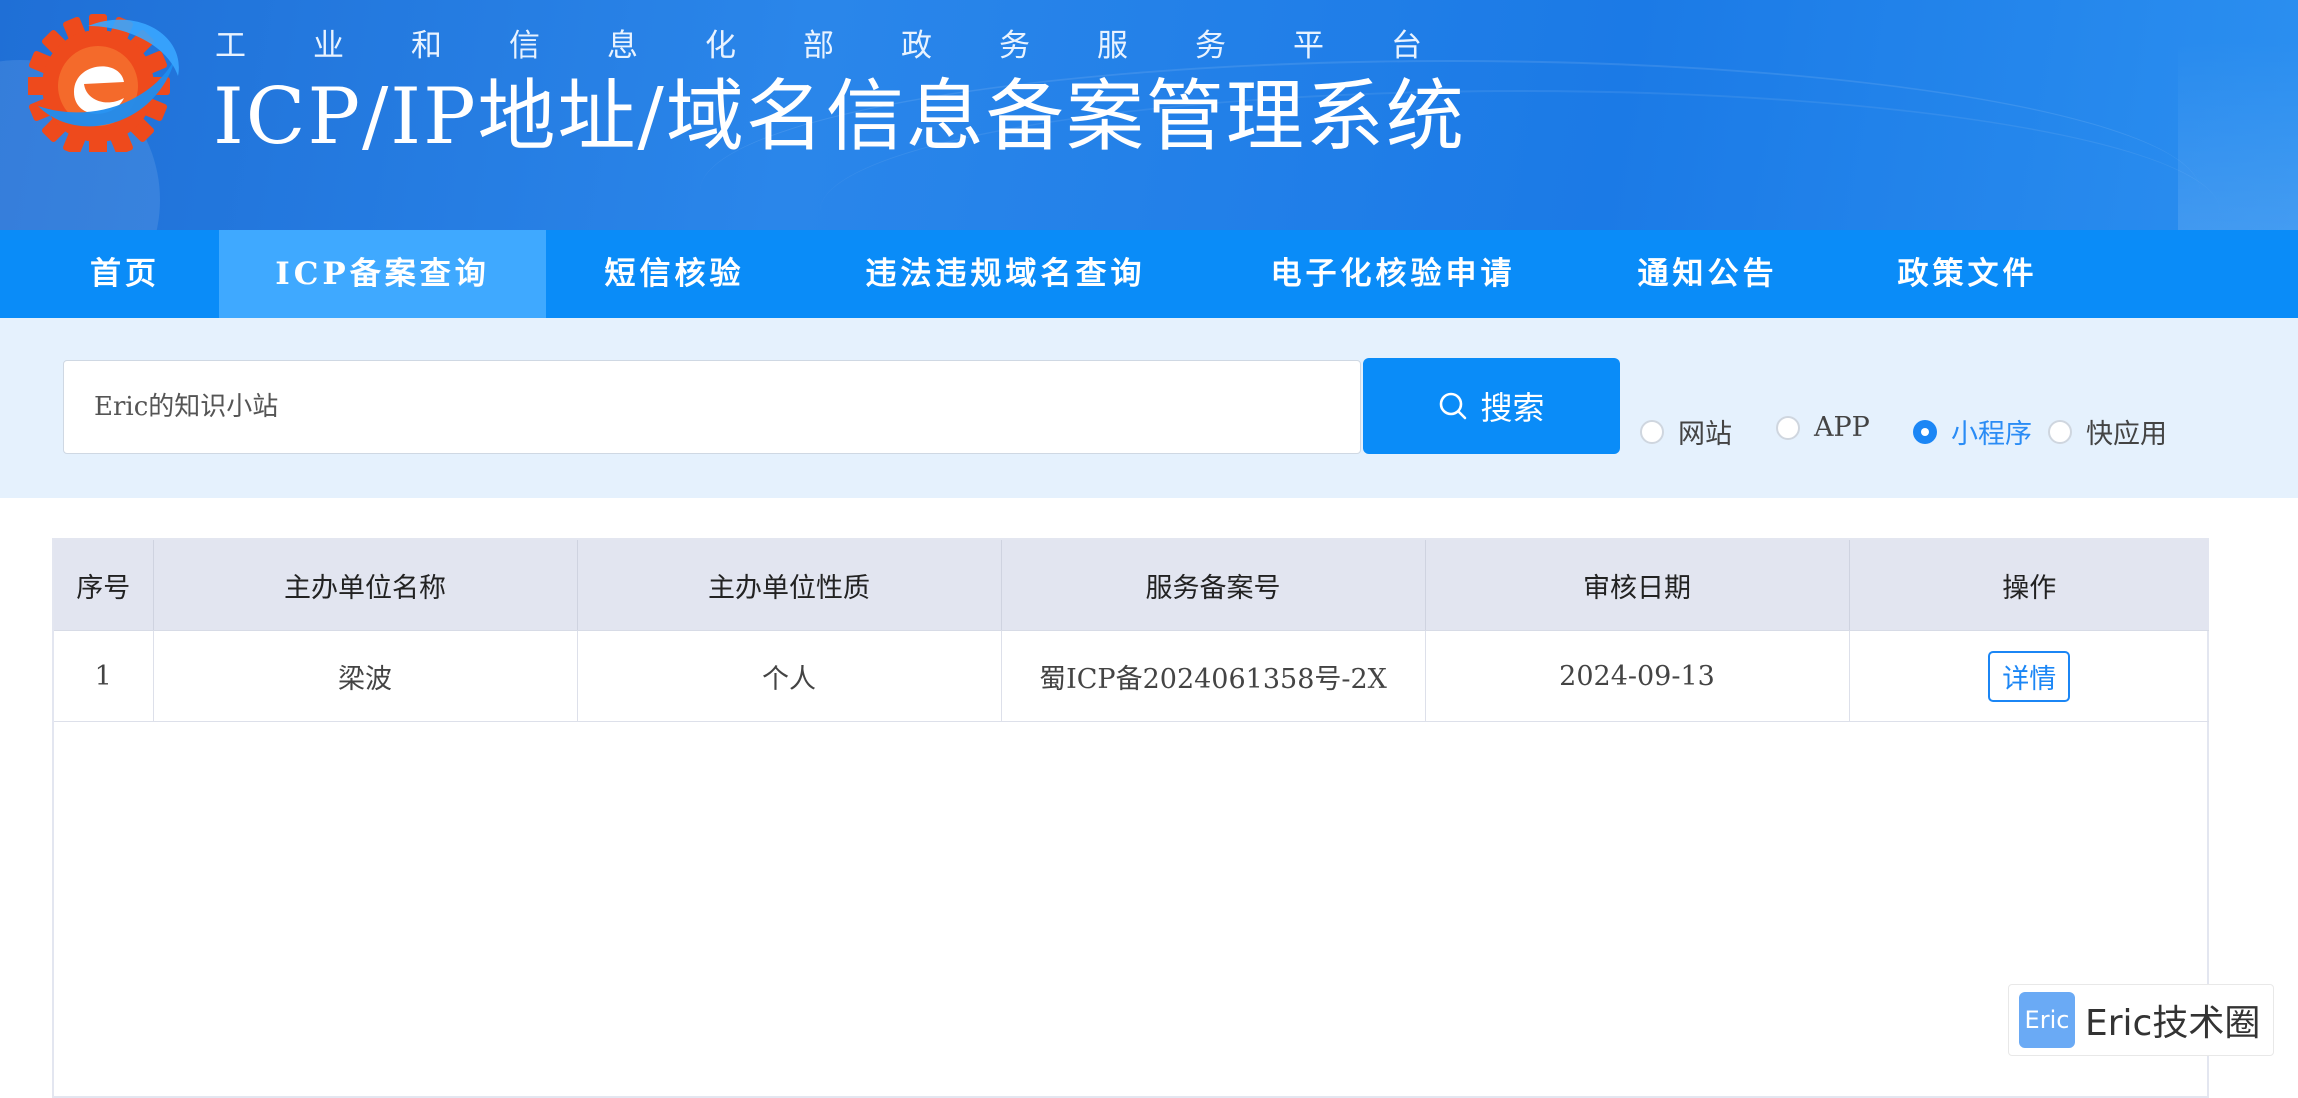  I want to click on nav-item-policy: 政策文件, so click(1967, 274).